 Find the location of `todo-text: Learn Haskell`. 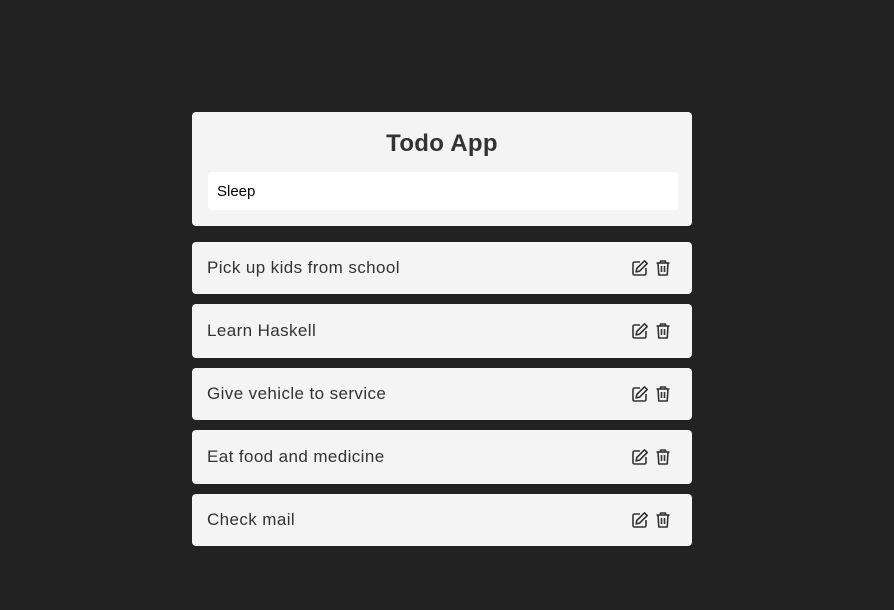

todo-text: Learn Haskell is located at coordinates (262, 330).